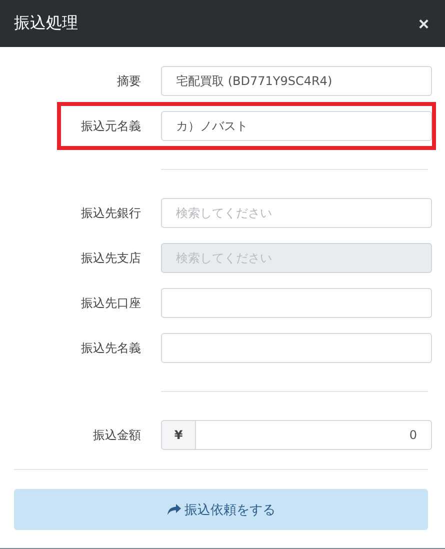  I want to click on field-label: 振込元名義, so click(111, 126).